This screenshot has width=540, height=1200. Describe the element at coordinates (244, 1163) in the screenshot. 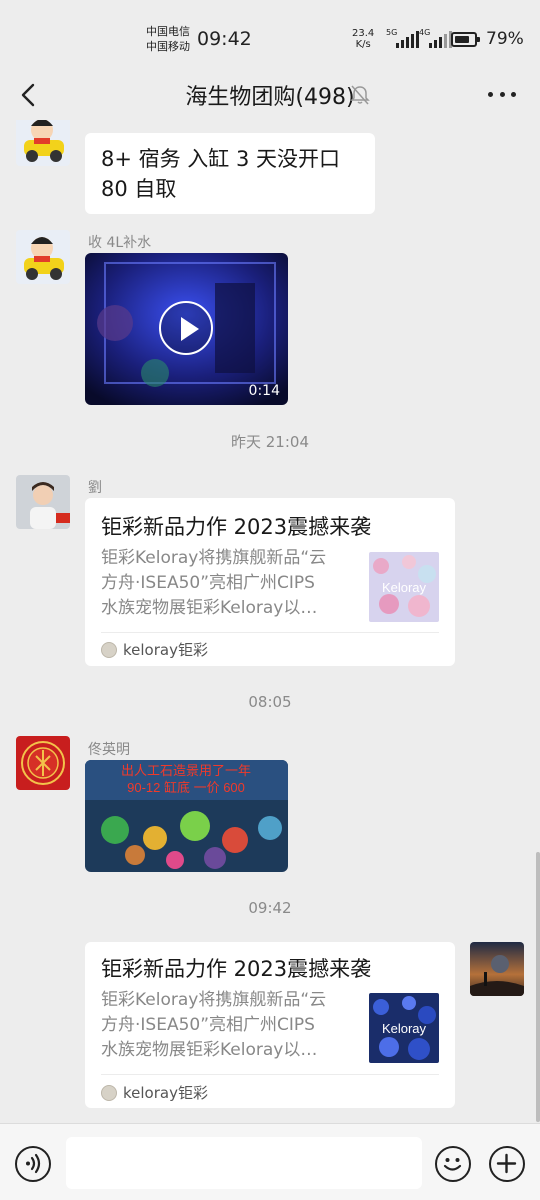

I see `message-input` at that location.